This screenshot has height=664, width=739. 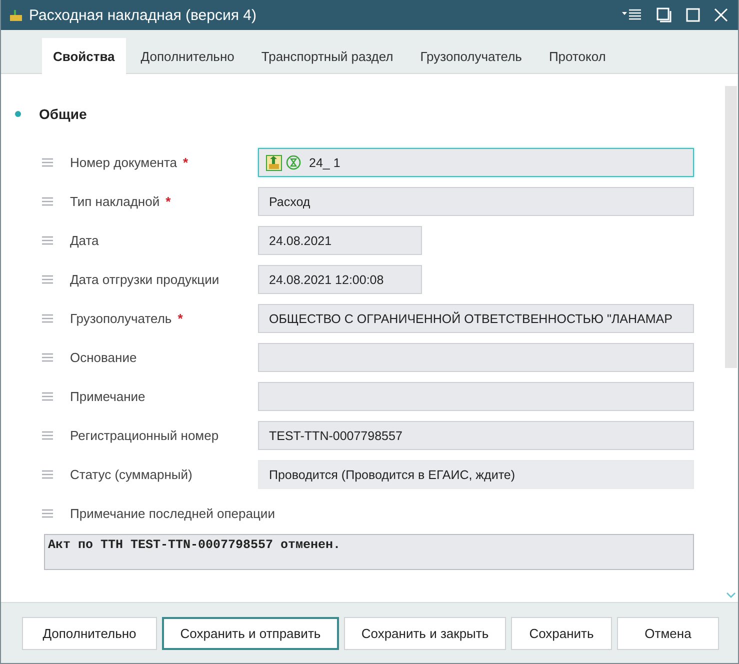 What do you see at coordinates (143, 15) in the screenshot?
I see `window-title: Расходная накладная (версия 4)` at bounding box center [143, 15].